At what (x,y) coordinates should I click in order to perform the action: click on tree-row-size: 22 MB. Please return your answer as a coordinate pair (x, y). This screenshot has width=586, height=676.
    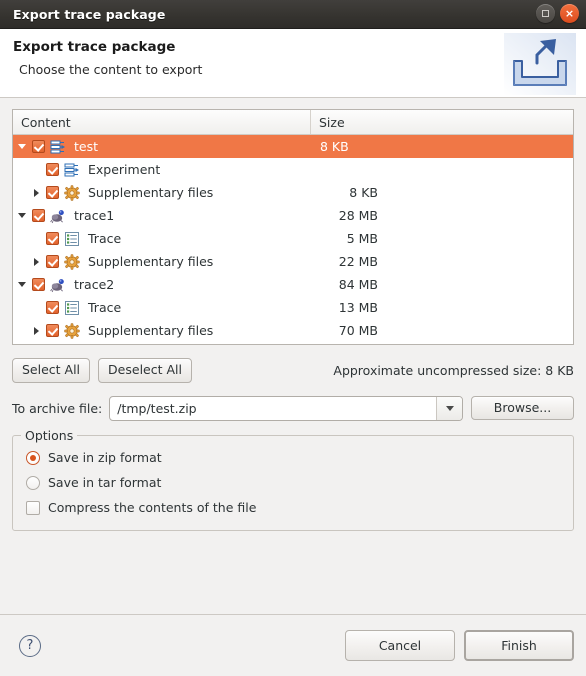
    Looking at the image, I should click on (358, 261).